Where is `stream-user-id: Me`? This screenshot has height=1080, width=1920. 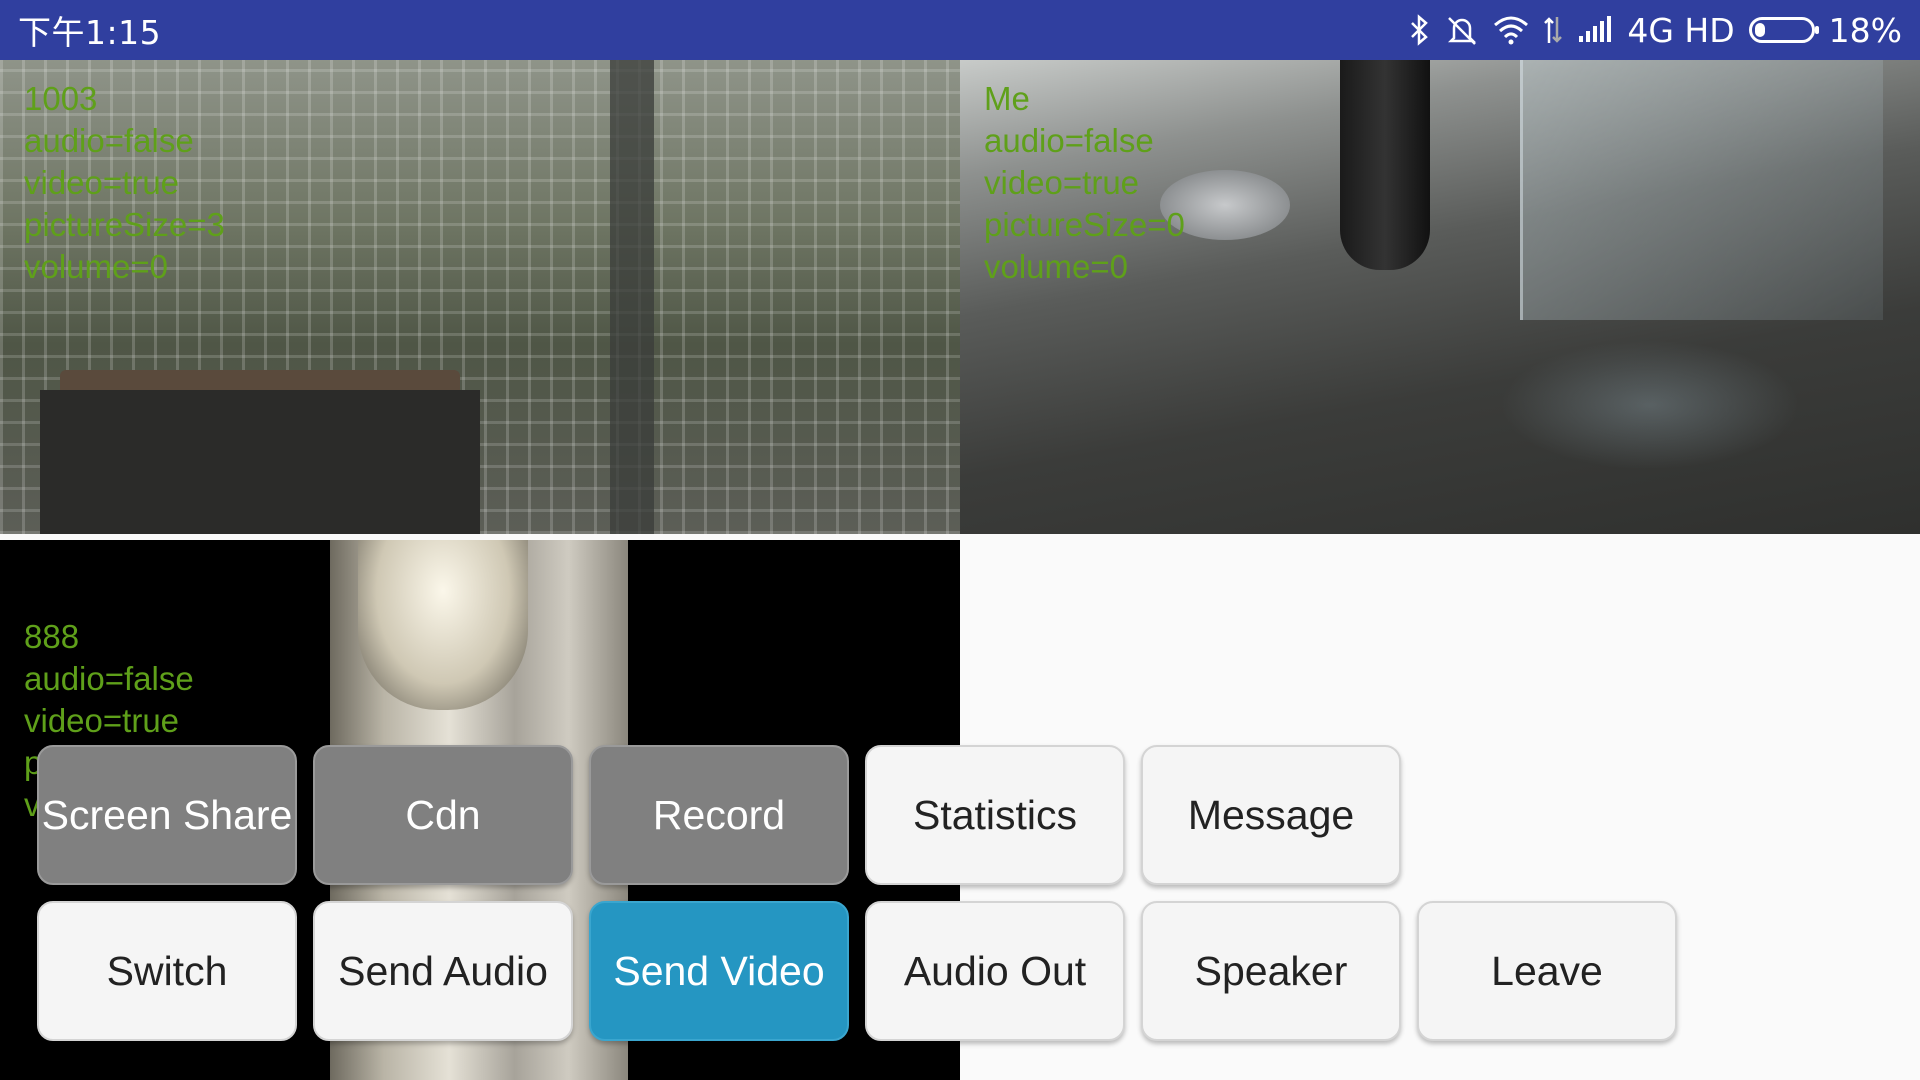
stream-user-id: Me is located at coordinates (1007, 98).